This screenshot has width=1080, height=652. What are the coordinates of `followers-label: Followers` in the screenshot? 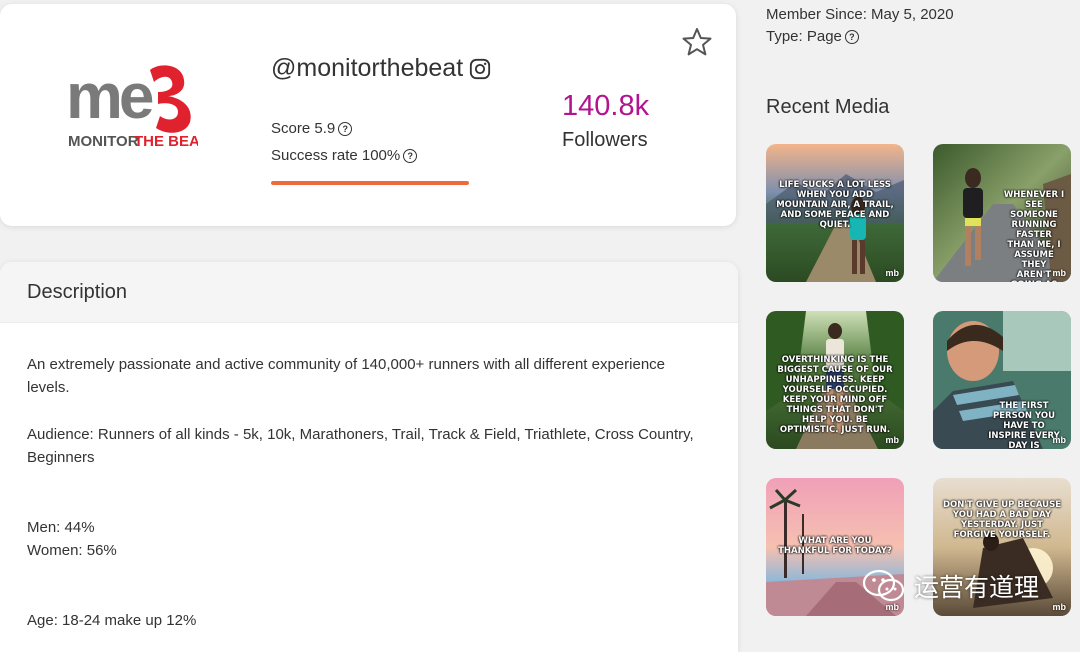 It's located at (605, 140).